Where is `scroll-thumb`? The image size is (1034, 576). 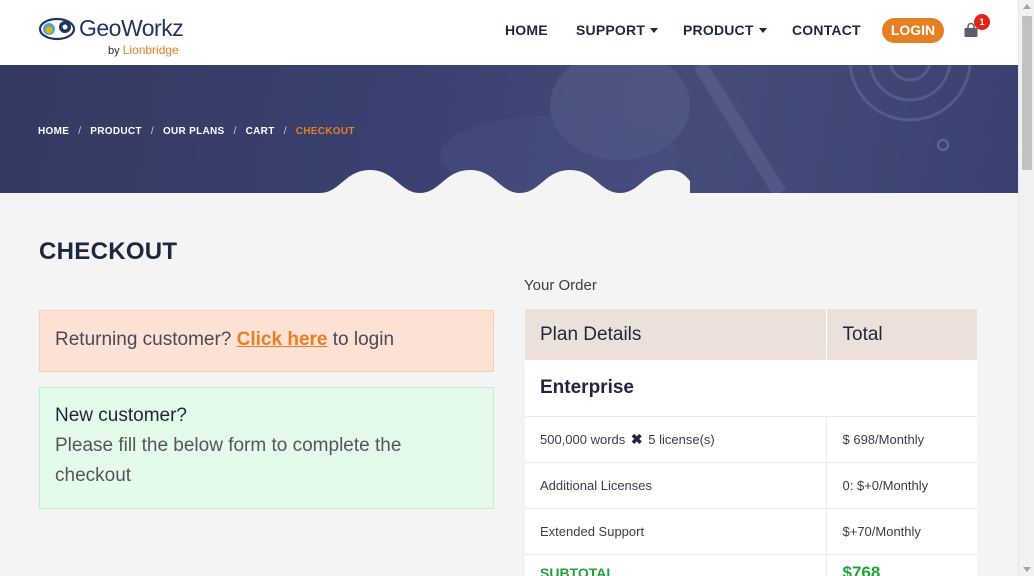
scroll-thumb is located at coordinates (1027, 93).